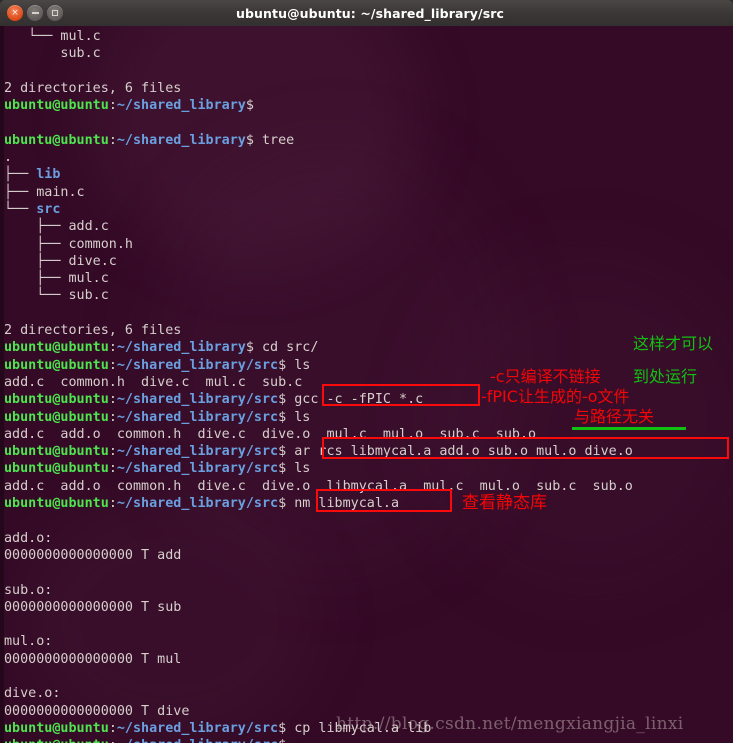 The image size is (733, 743). I want to click on terminal-output-line: 0000000000000000 T add, so click(93, 555).